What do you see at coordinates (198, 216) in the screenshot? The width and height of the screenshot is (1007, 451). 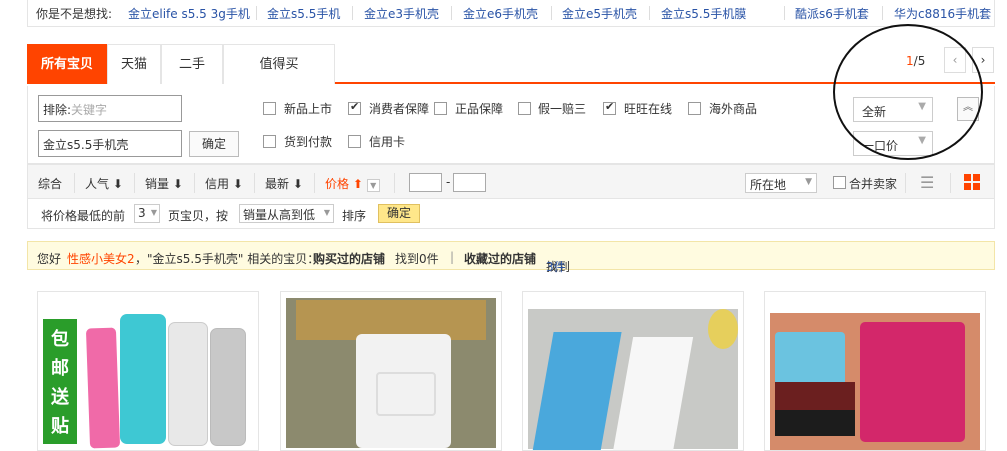 I see `pricebar-mid: 页宝贝，按` at bounding box center [198, 216].